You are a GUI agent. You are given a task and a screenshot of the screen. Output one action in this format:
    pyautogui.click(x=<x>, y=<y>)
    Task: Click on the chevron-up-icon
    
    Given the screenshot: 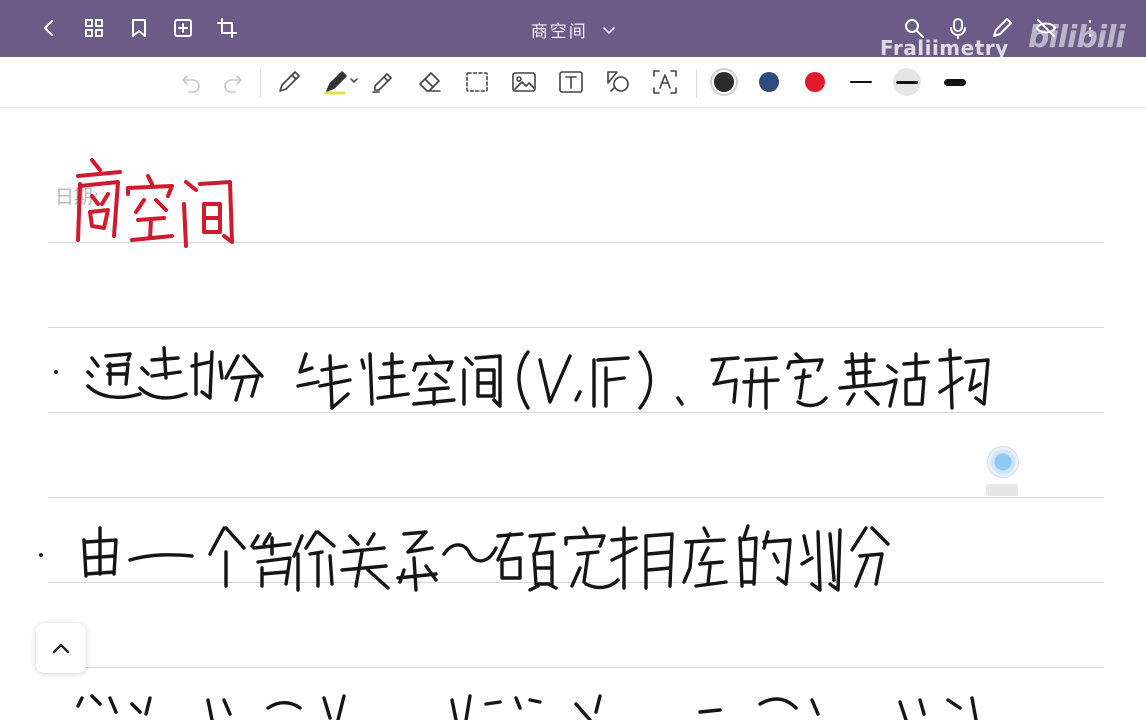 What is the action you would take?
    pyautogui.click(x=61, y=648)
    